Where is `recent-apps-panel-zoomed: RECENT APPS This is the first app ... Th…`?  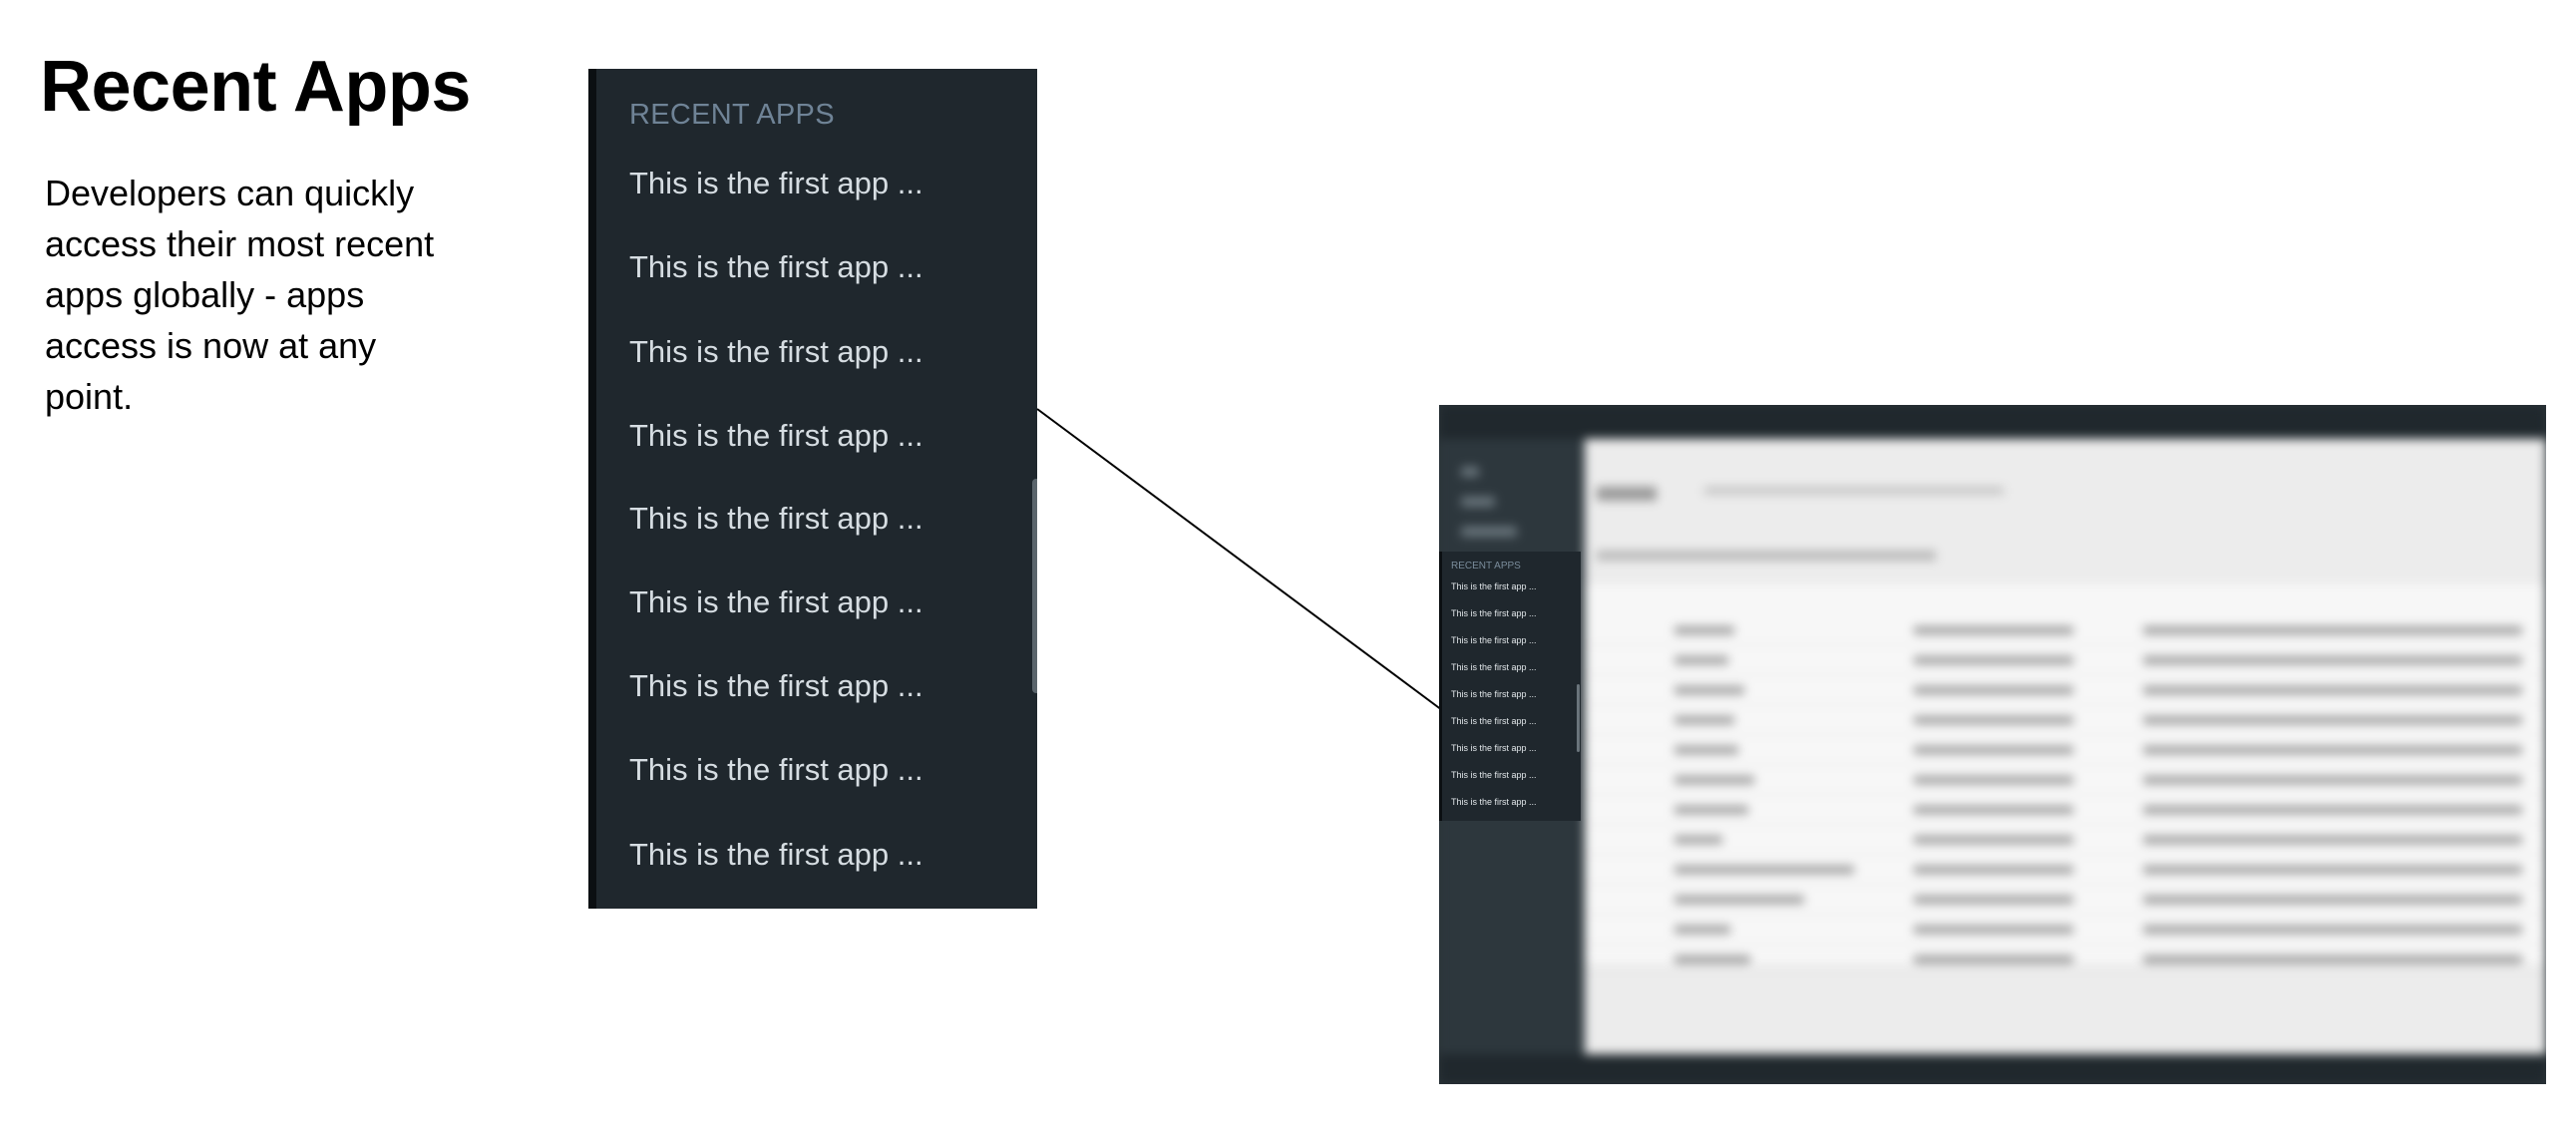
recent-apps-panel-zoomed: RECENT APPS This is the first app ... Th… is located at coordinates (812, 489).